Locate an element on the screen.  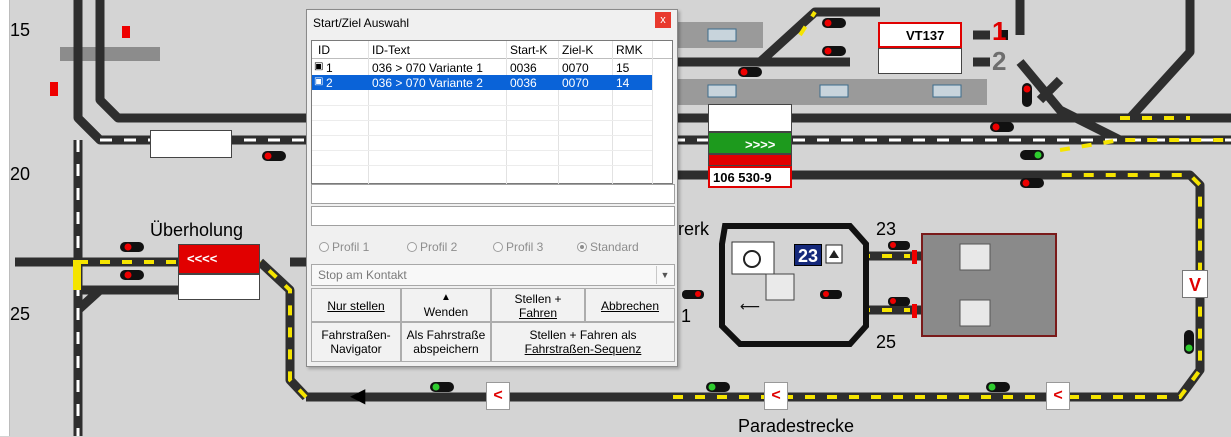
col-rmk: RMK is located at coordinates (629, 50).